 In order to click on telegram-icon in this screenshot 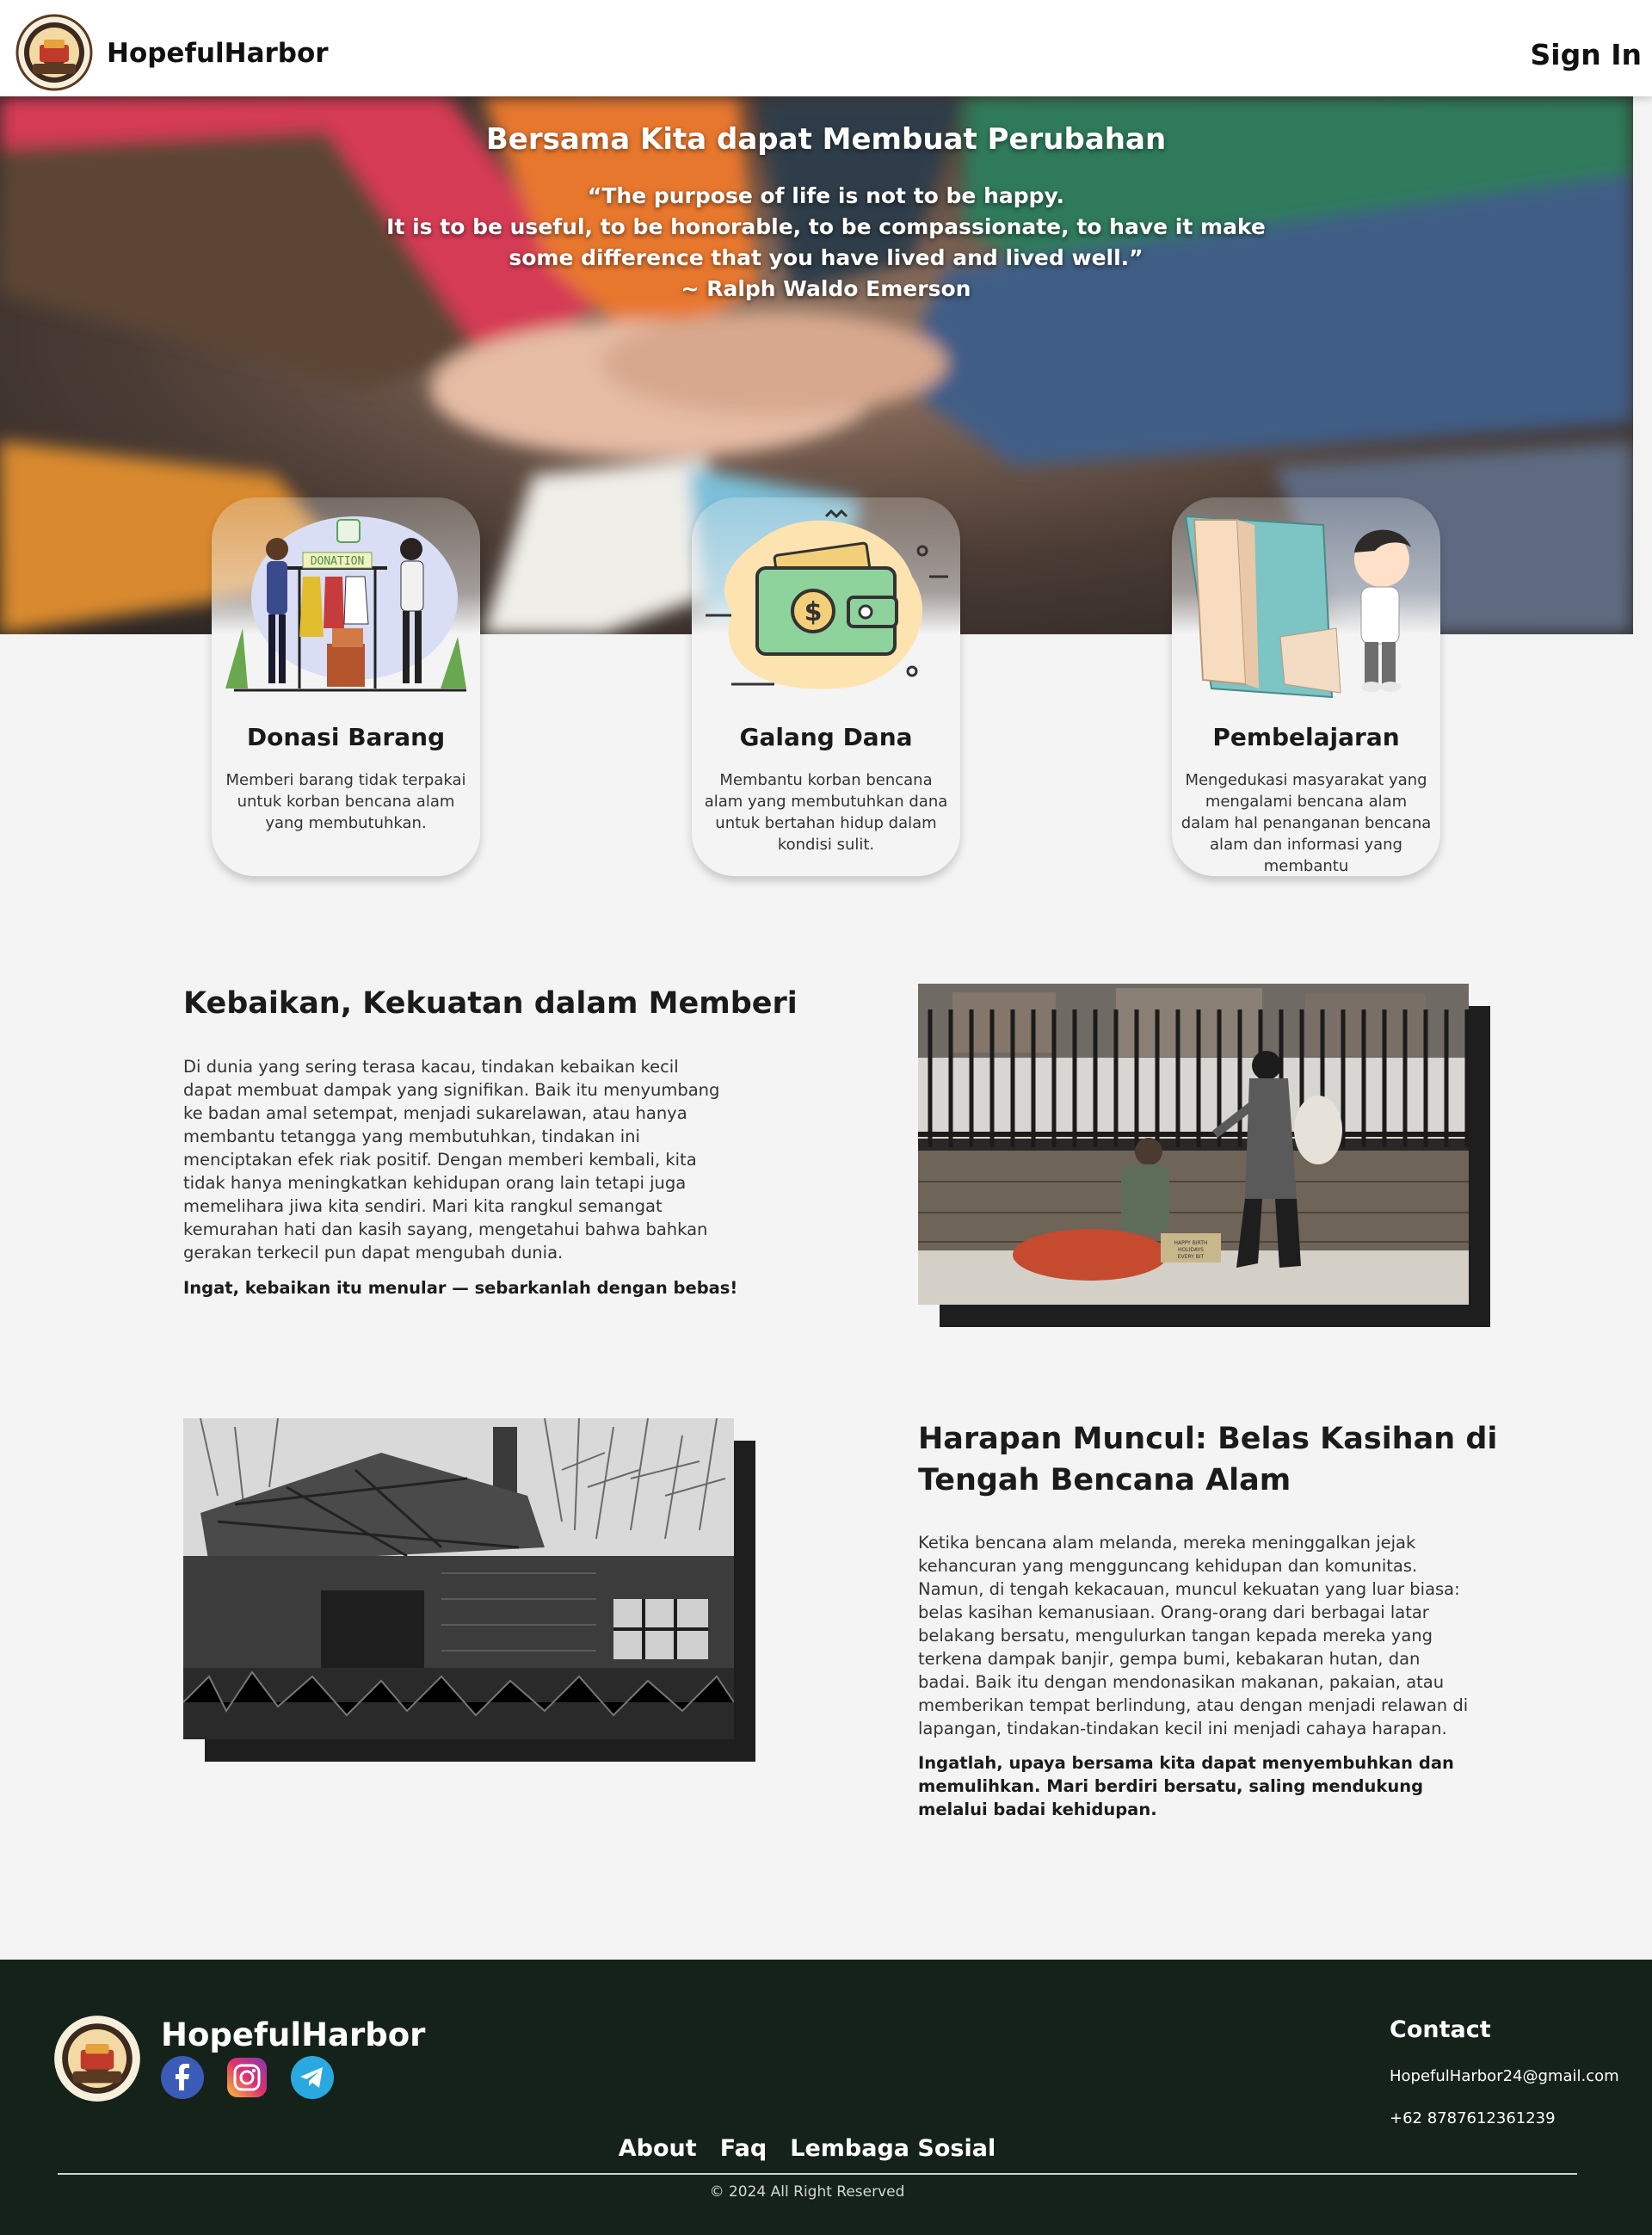, I will do `click(312, 2077)`.